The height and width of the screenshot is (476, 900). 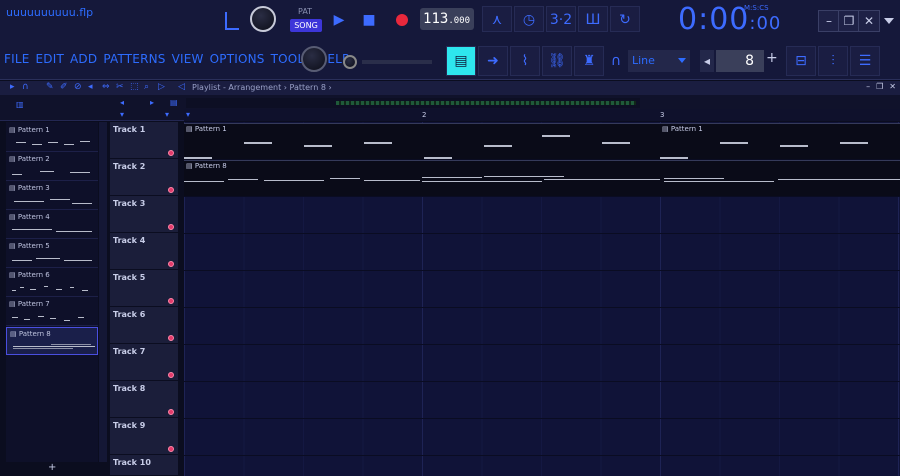 I want to click on track-header: Track 1, so click(x=144, y=140).